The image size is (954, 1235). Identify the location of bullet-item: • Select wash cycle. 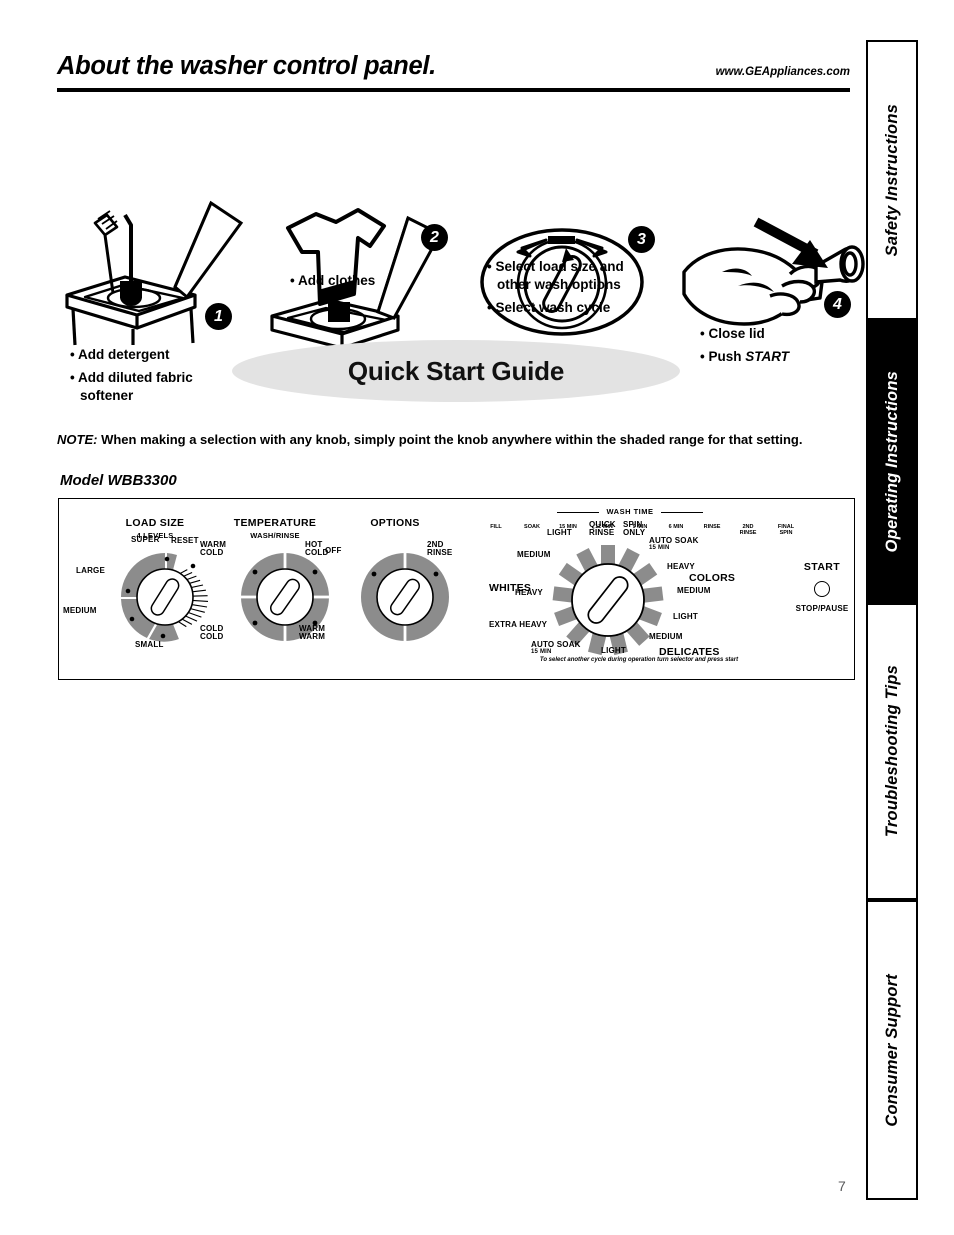
(549, 308).